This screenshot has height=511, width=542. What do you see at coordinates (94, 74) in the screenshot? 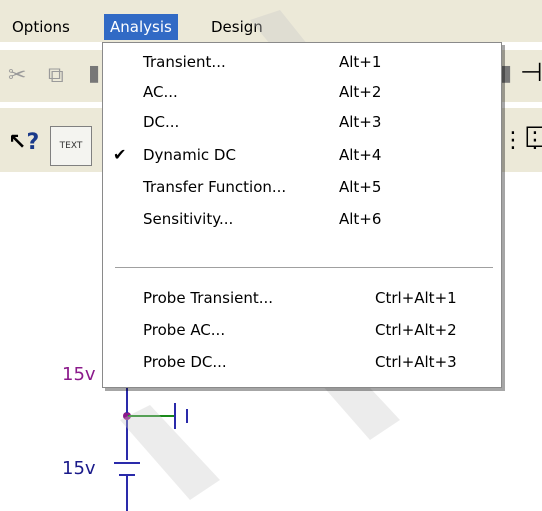
I see `paste-icon: ▮` at bounding box center [94, 74].